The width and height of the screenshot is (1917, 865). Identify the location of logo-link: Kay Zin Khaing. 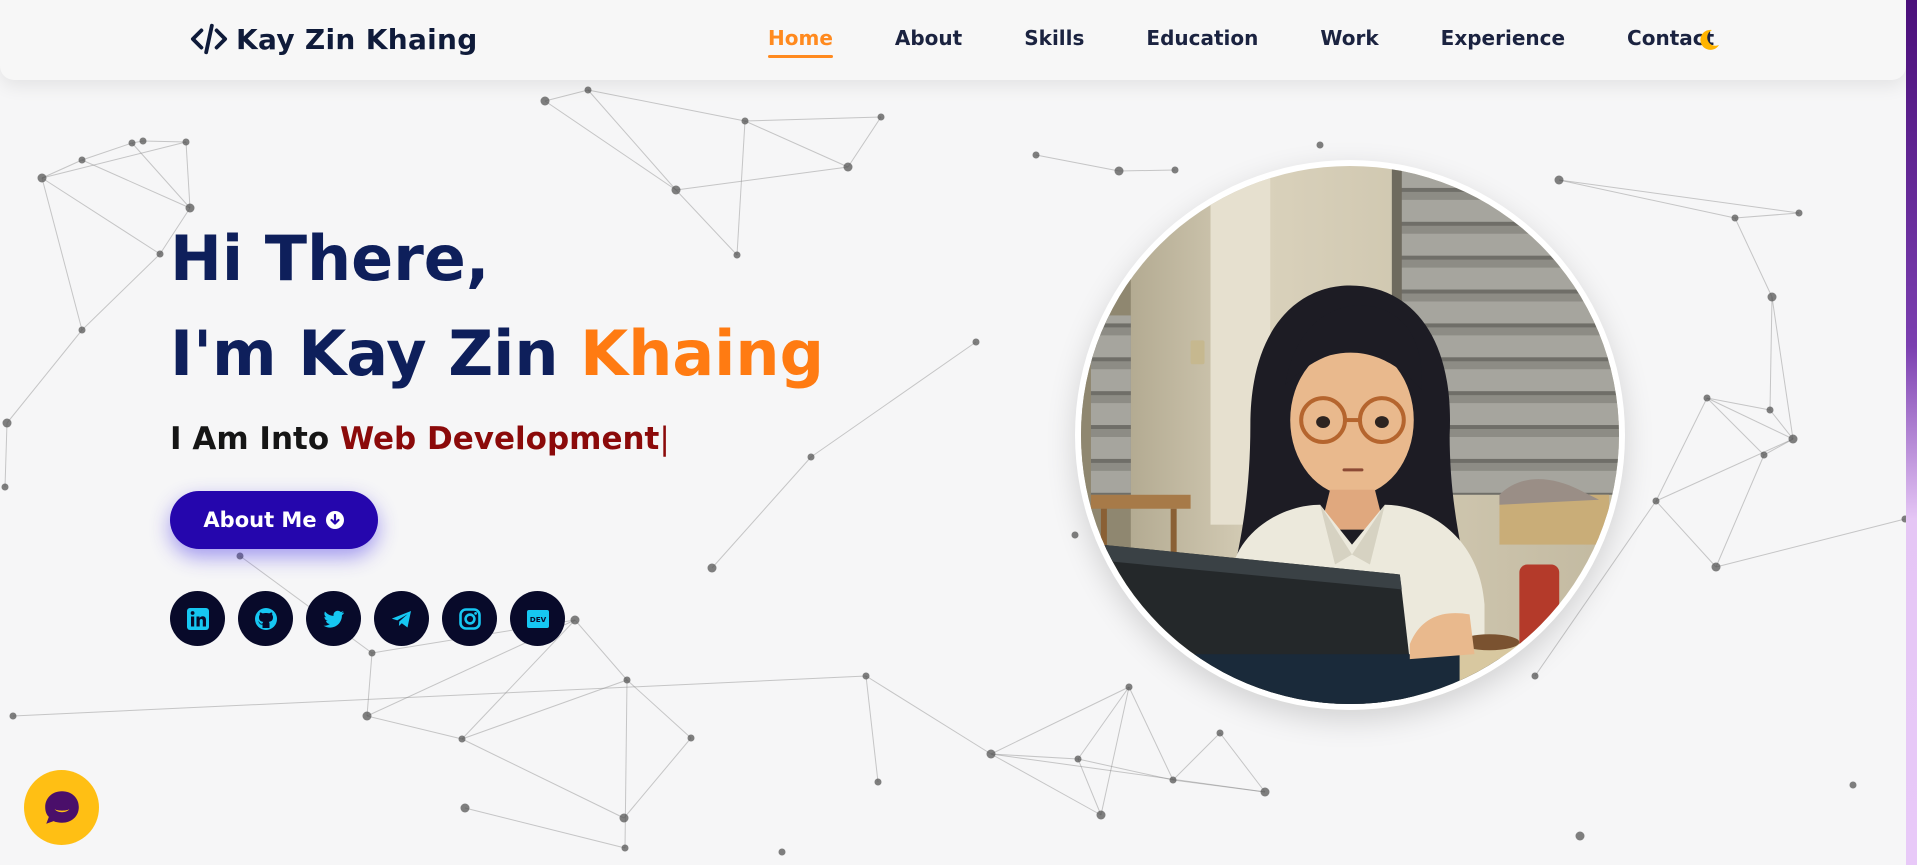
(334, 39).